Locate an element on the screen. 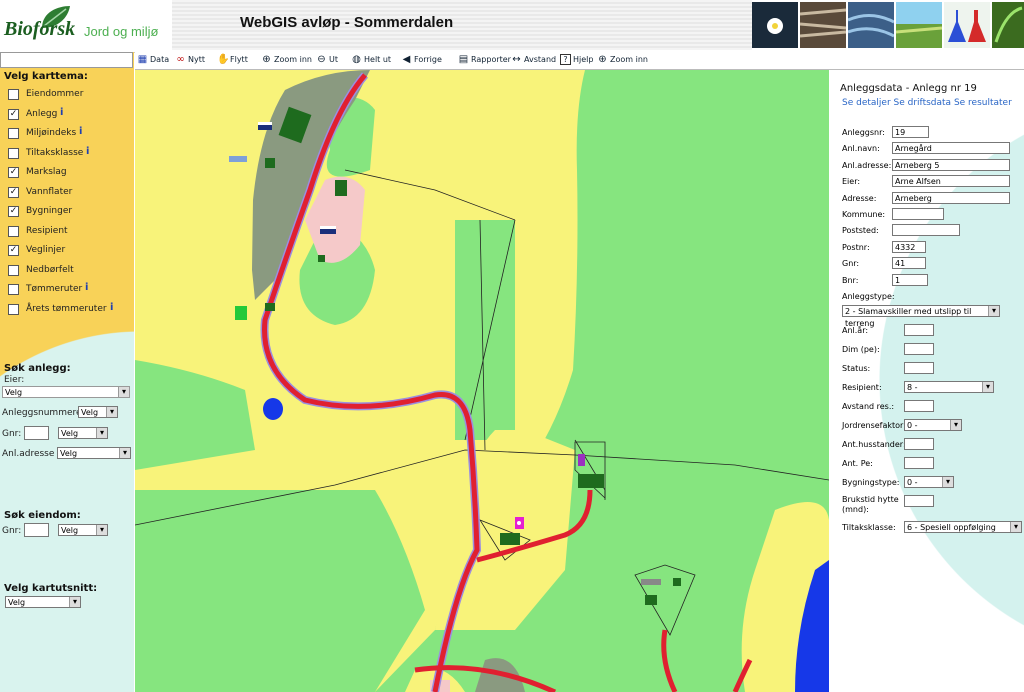  field-input: 4332 is located at coordinates (909, 246).